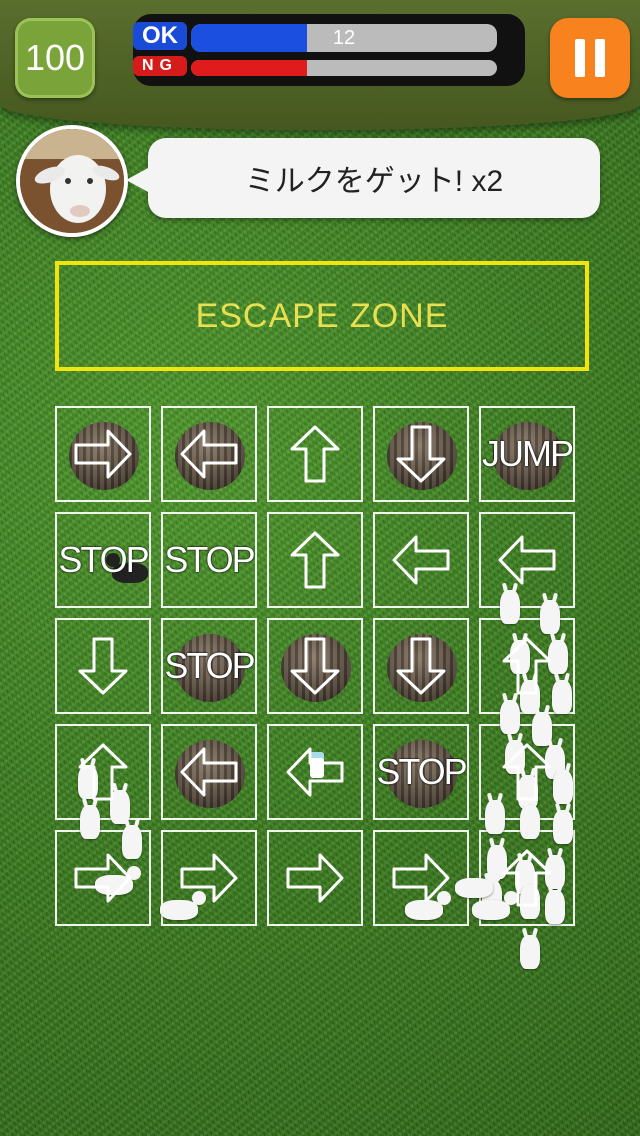 The image size is (640, 1136). I want to click on ok-count: 12, so click(344, 37).